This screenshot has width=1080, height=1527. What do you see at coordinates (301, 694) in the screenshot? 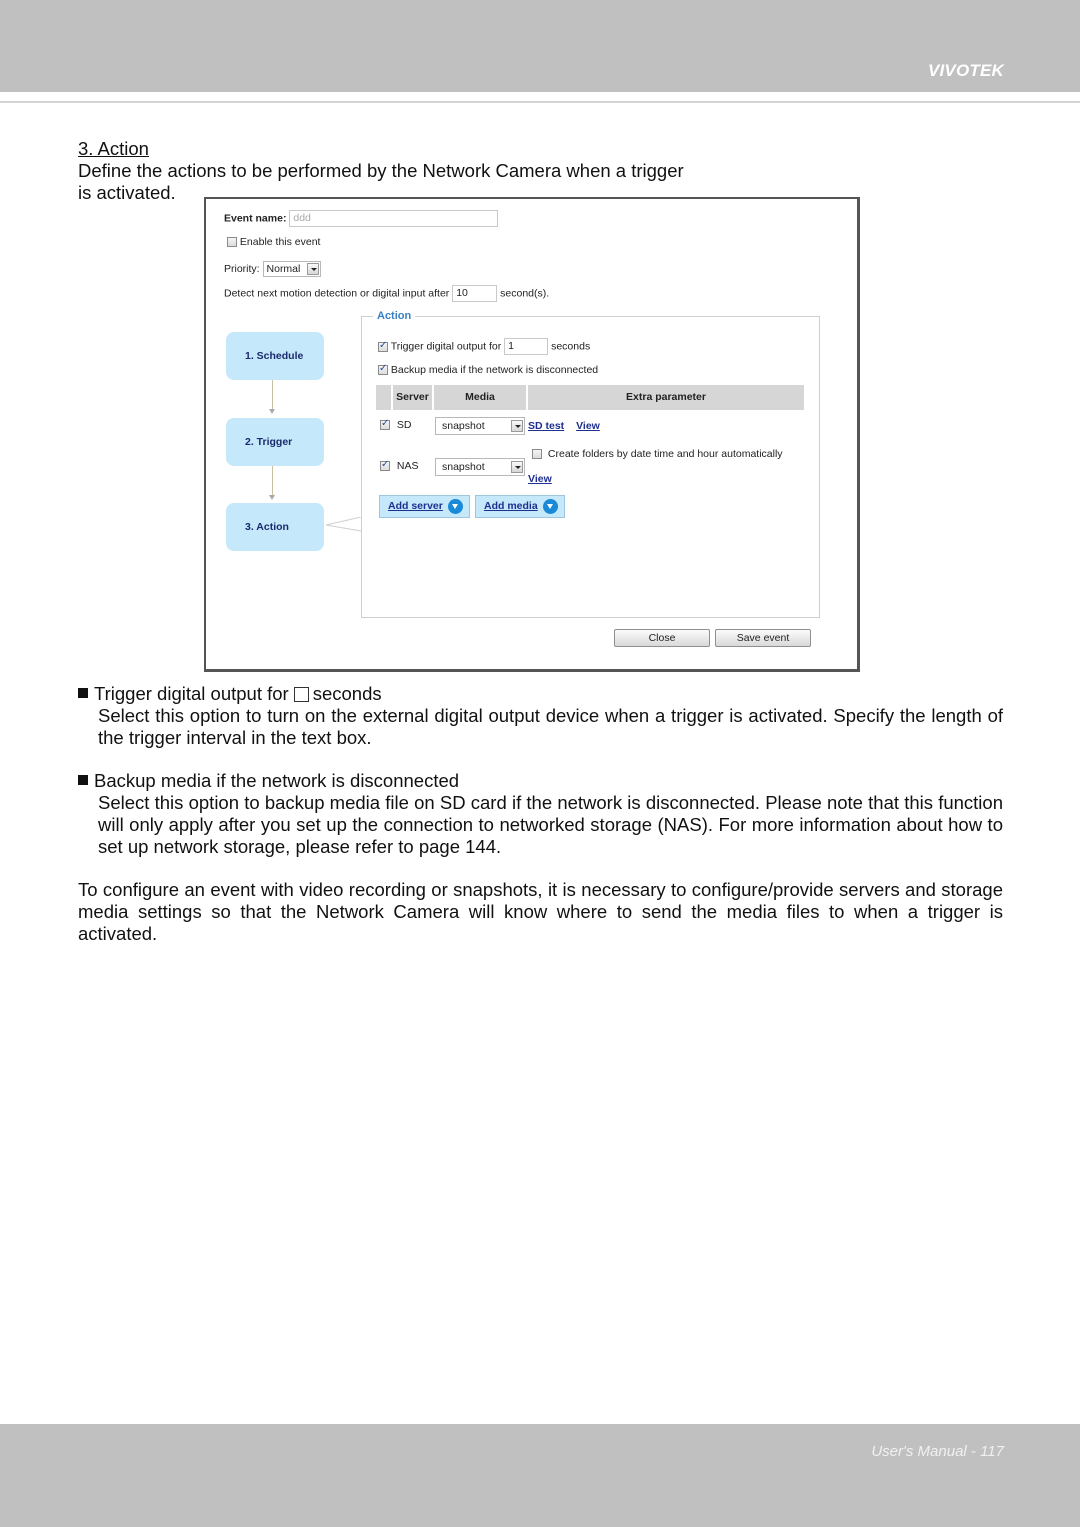
I see `textbox-symbol-icon` at bounding box center [301, 694].